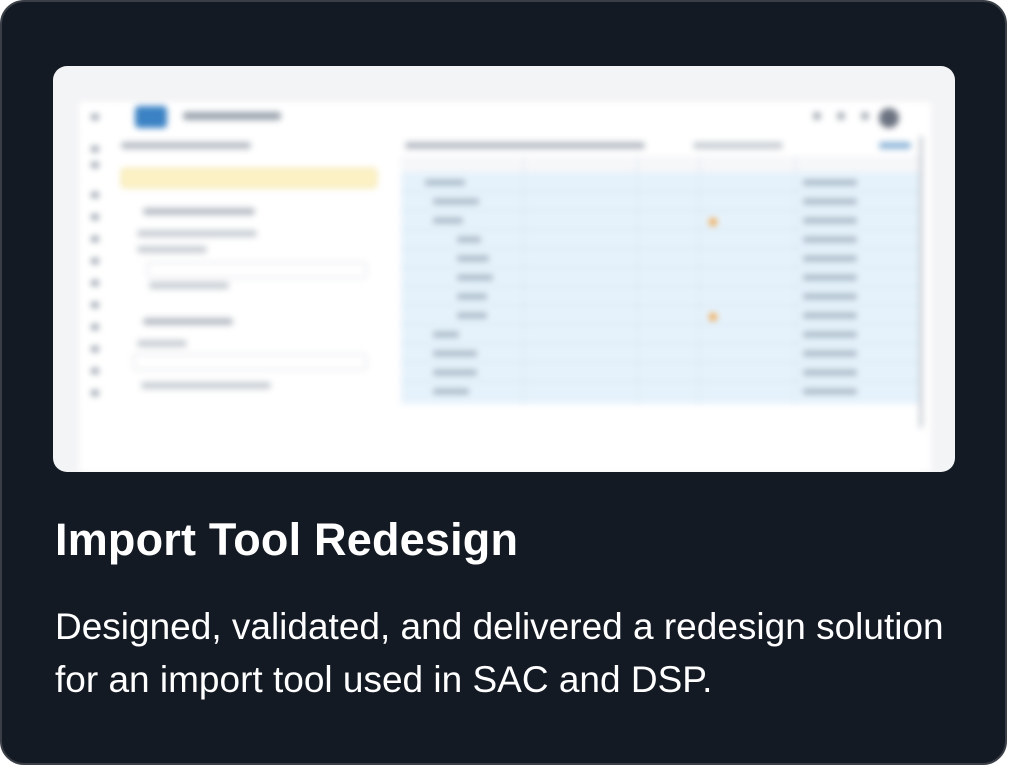 This screenshot has height=769, width=1011. Describe the element at coordinates (889, 118) in the screenshot. I see `avatar` at that location.